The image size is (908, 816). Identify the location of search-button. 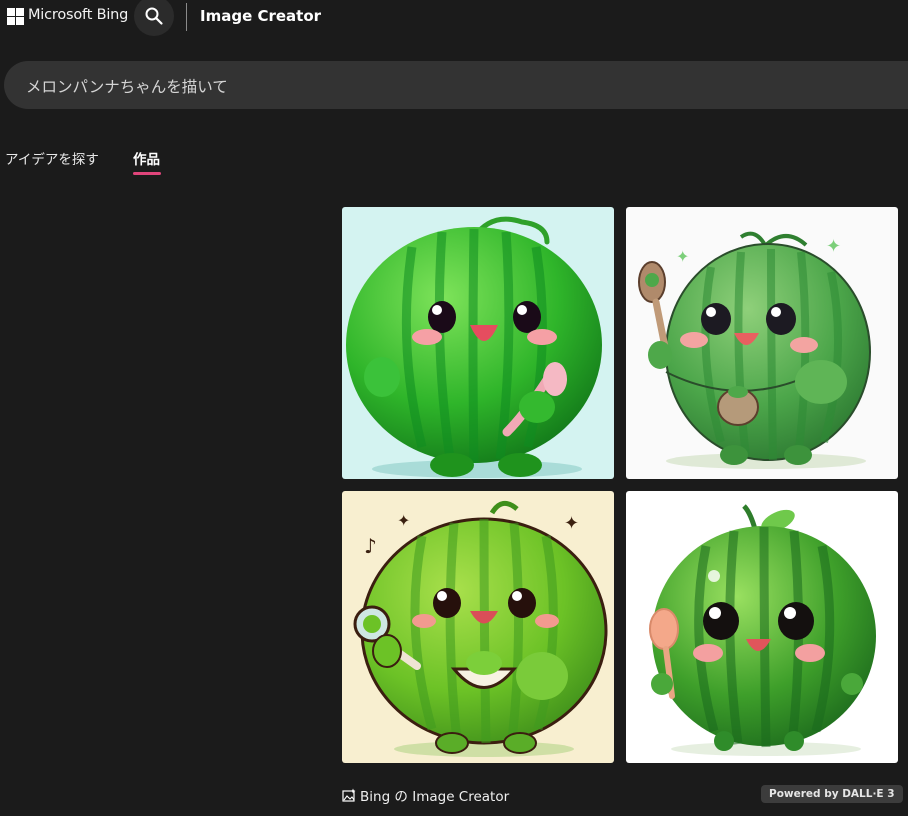
(154, 18).